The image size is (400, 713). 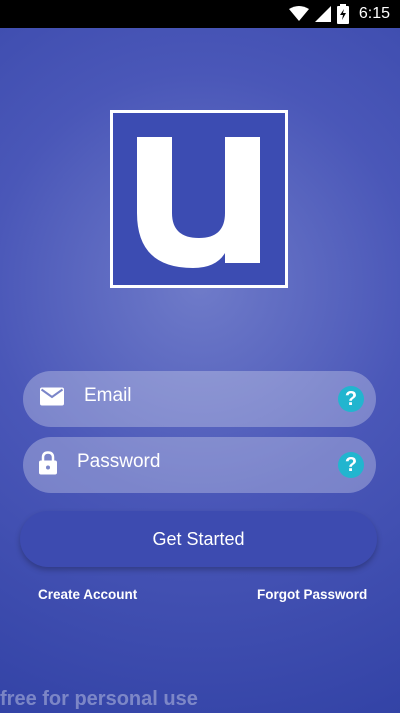 What do you see at coordinates (108, 395) in the screenshot?
I see `email-placeholder: Email` at bounding box center [108, 395].